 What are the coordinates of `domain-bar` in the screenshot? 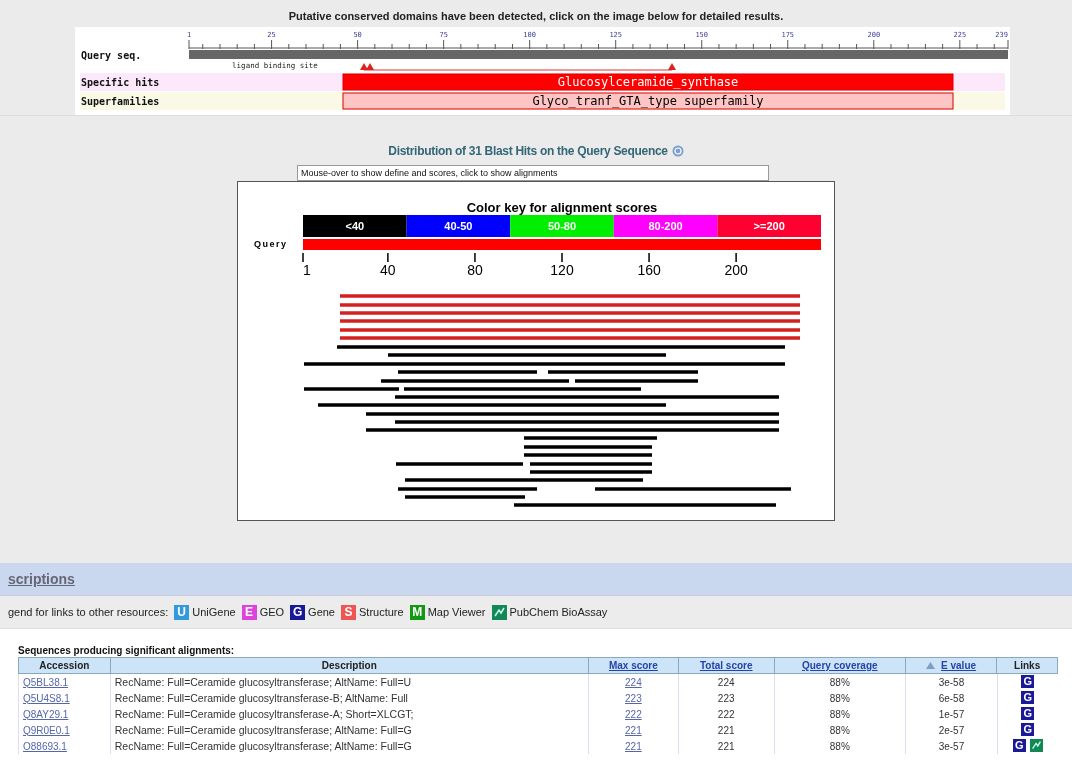 It's located at (648, 101).